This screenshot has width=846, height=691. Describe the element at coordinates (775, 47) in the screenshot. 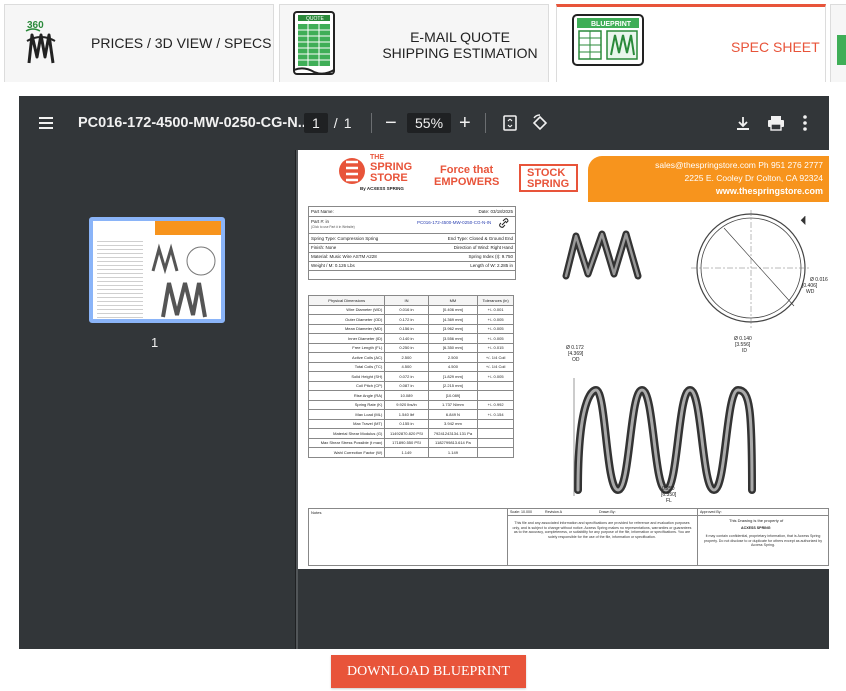

I see `tab-label: SPEC SHEET` at that location.